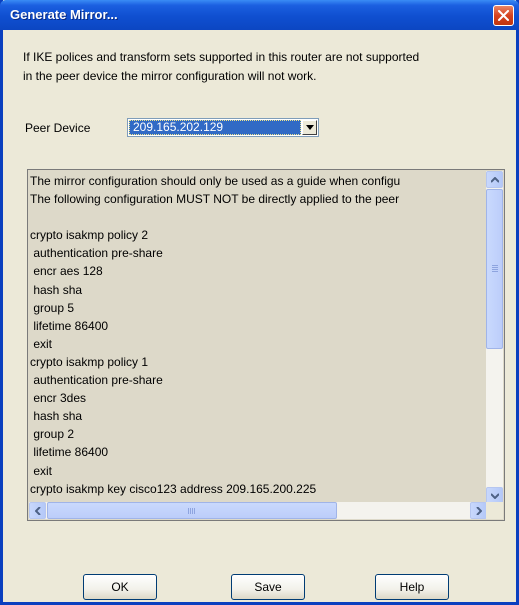  What do you see at coordinates (494, 510) in the screenshot?
I see `scrollbar-corner` at bounding box center [494, 510].